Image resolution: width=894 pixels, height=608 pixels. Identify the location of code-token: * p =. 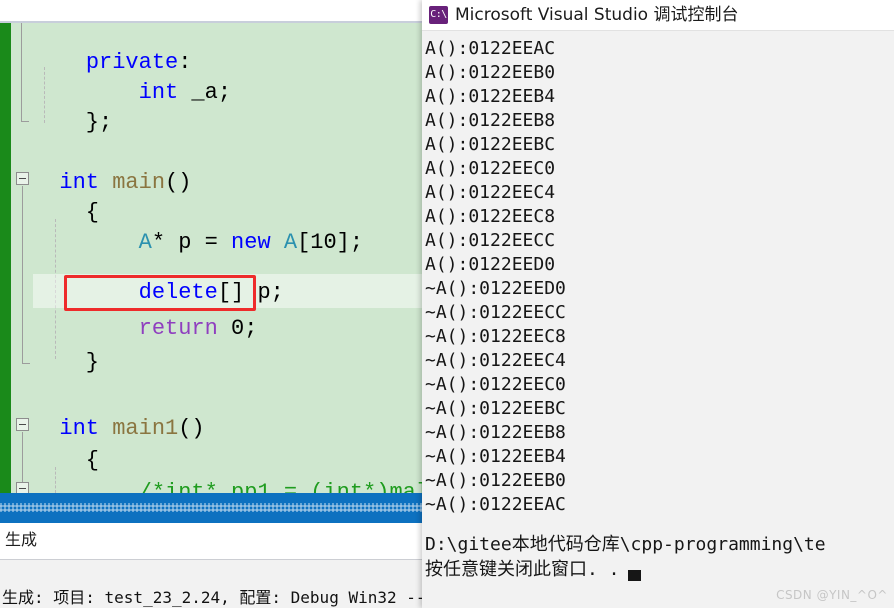
(191, 242).